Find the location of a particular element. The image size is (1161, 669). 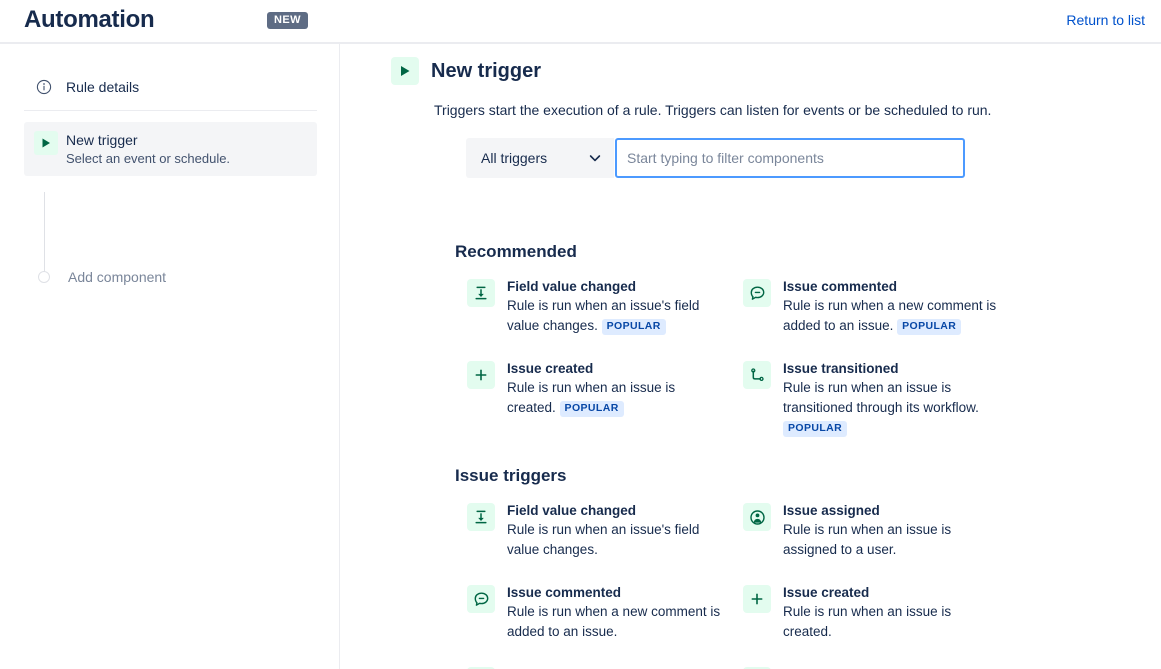

sidebar-item-rule-details: Rule details is located at coordinates (170, 87).